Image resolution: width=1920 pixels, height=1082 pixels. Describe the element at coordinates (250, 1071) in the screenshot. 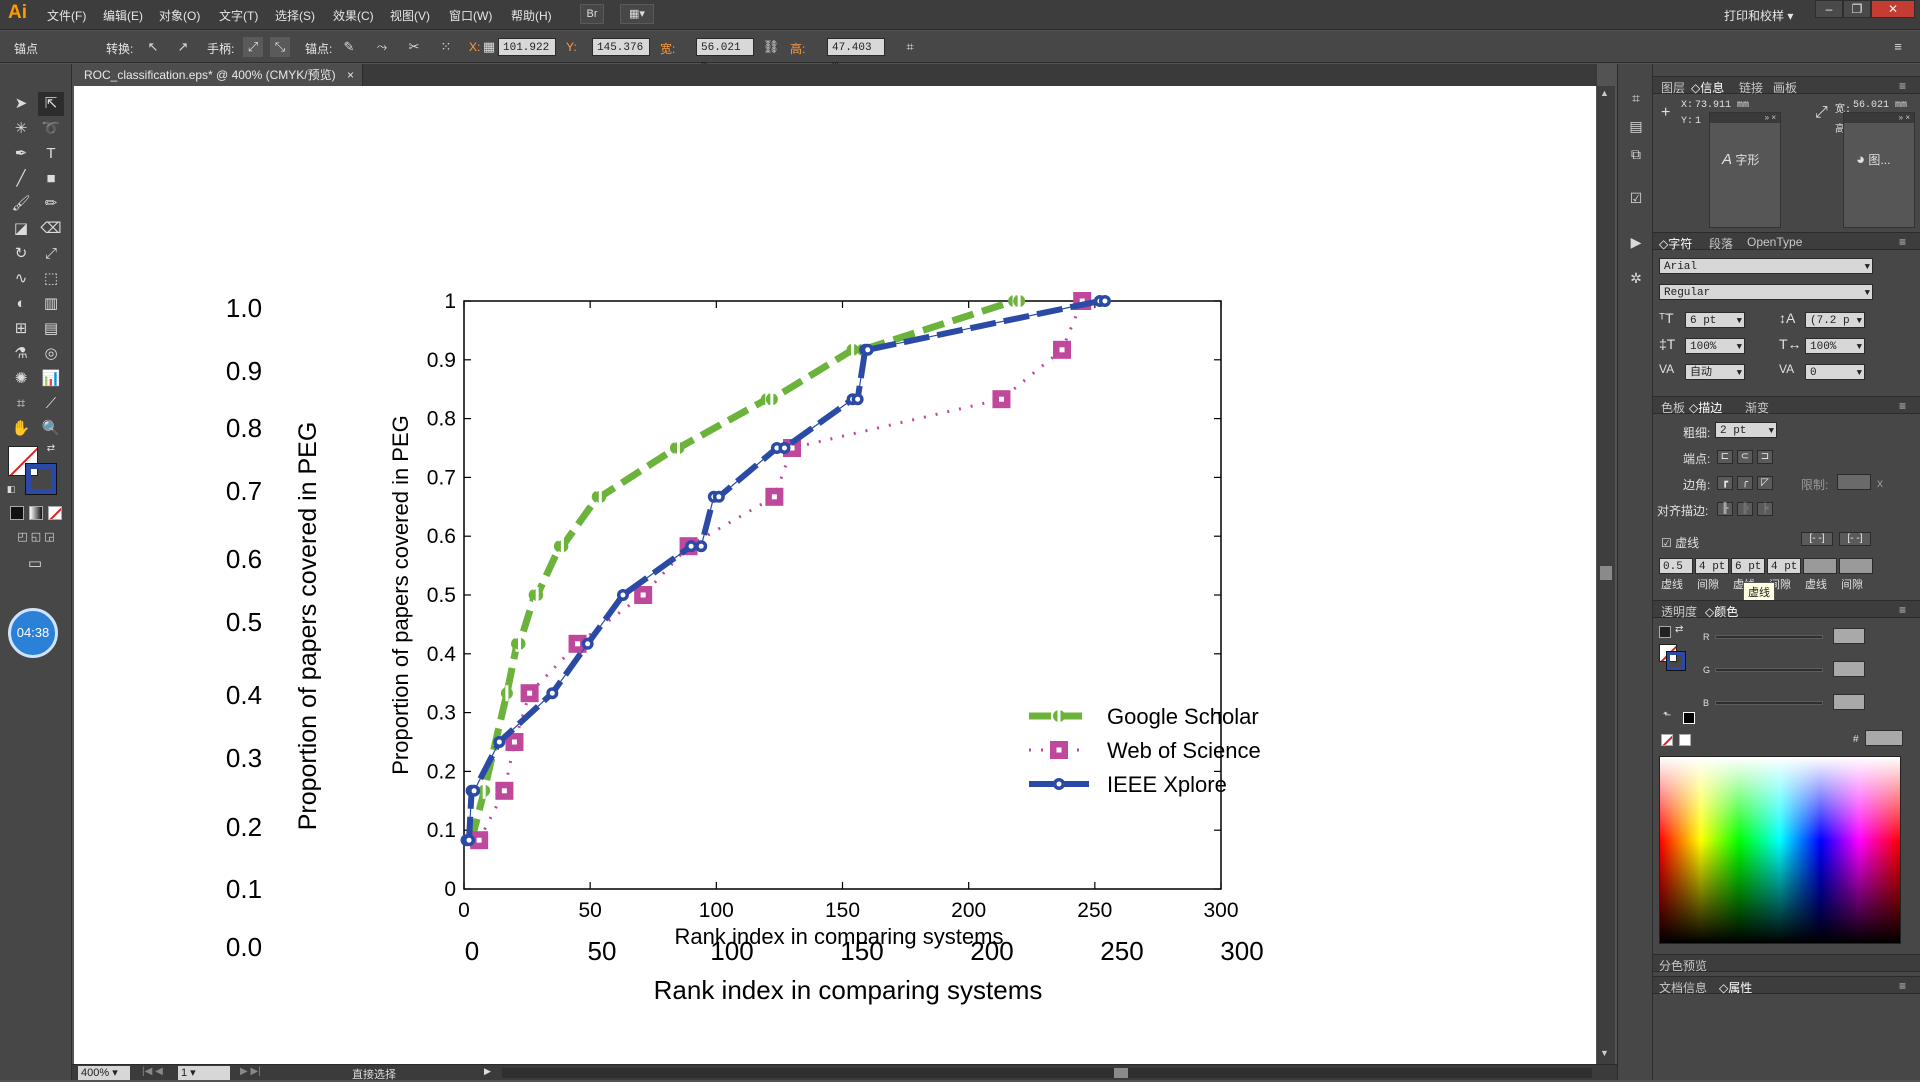

I see `next-artboard-icon: ▶ ▶|` at that location.